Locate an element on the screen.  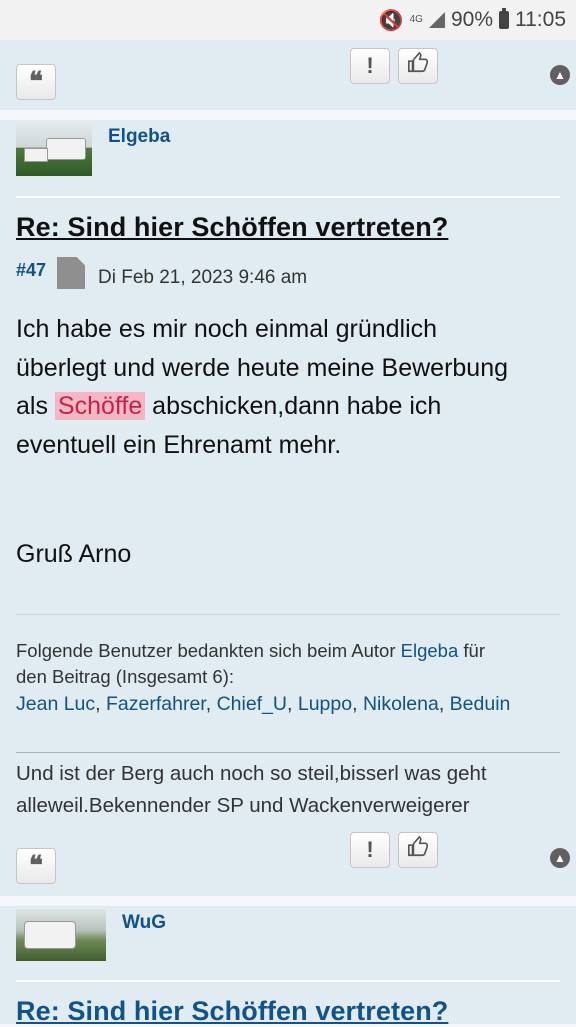
content-text: als is located at coordinates (35, 406).